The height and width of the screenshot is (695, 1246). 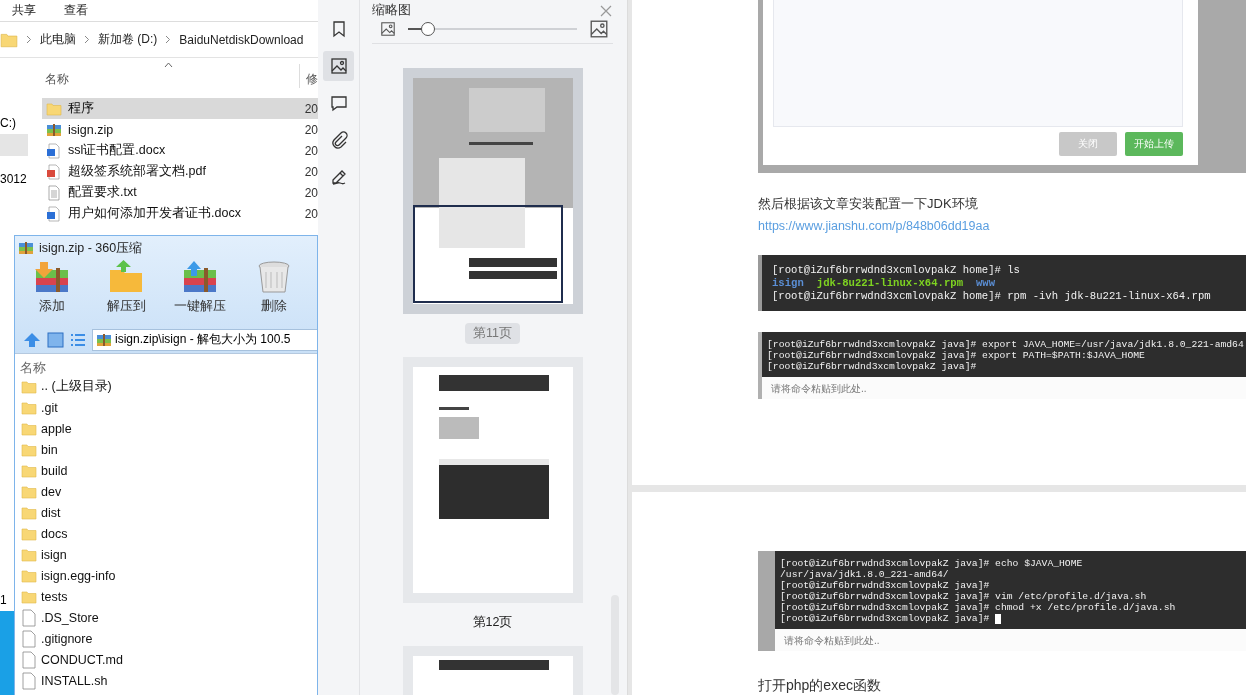 I want to click on archive-entry: .. (上级目录), so click(x=166, y=386).